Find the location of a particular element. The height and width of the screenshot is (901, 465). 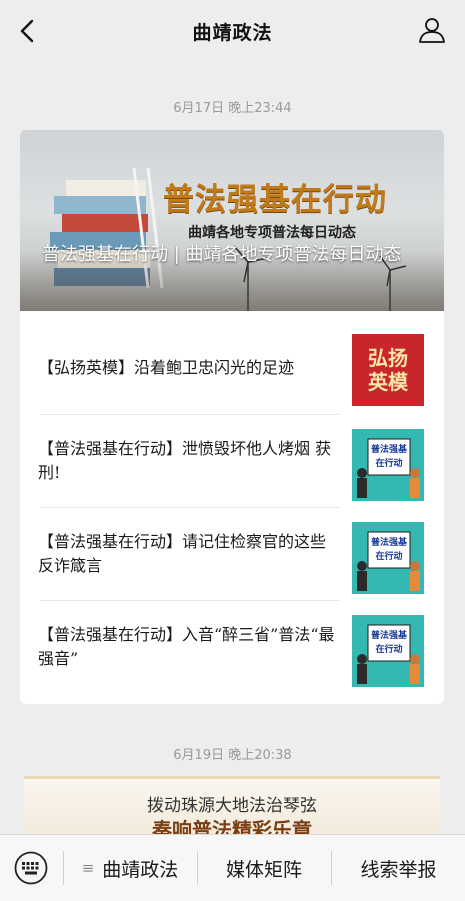

menu-item-qujing-zhengfa: ≡ 曲靖政法 is located at coordinates (130, 868).